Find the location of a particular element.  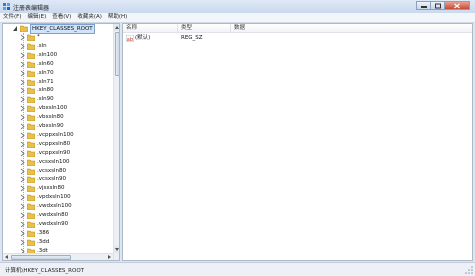

tree-item-label: .vcppxsln100 is located at coordinates (55, 135).